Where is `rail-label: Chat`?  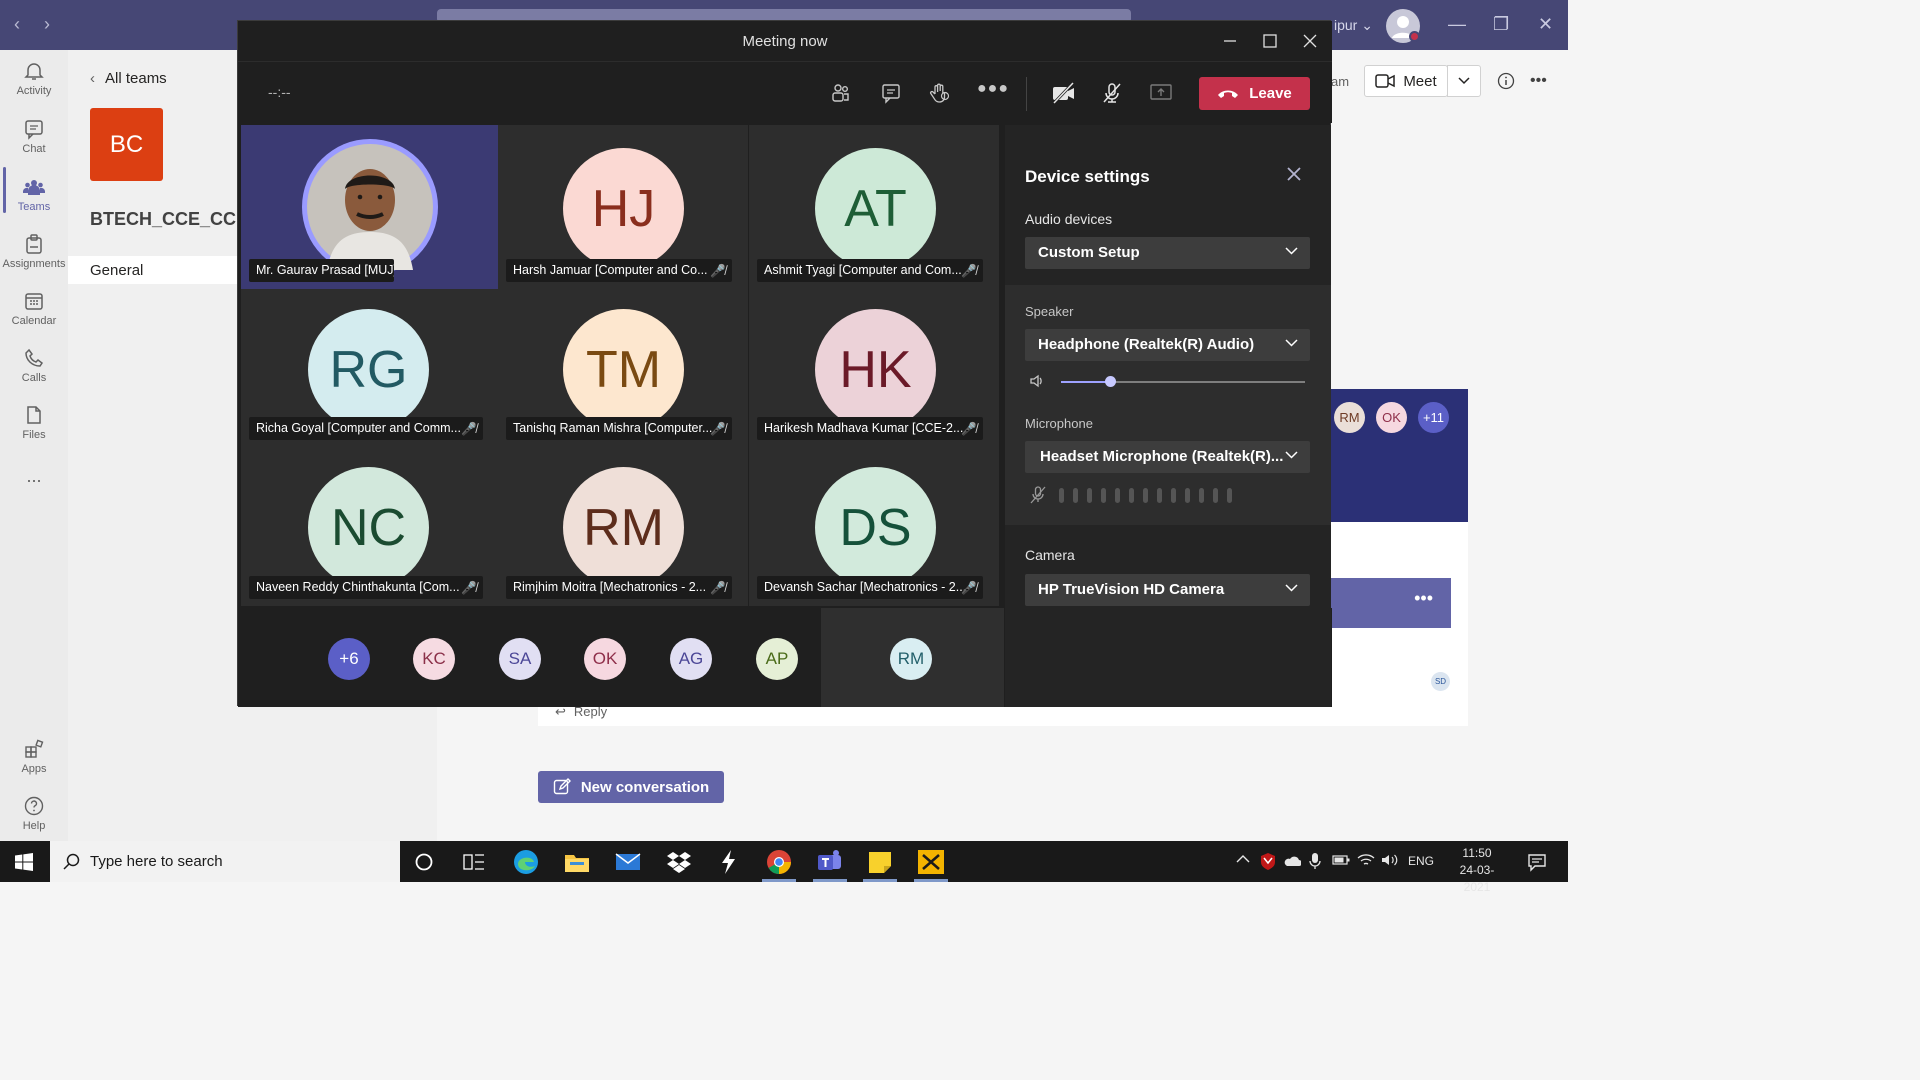
rail-label: Chat is located at coordinates (34, 149).